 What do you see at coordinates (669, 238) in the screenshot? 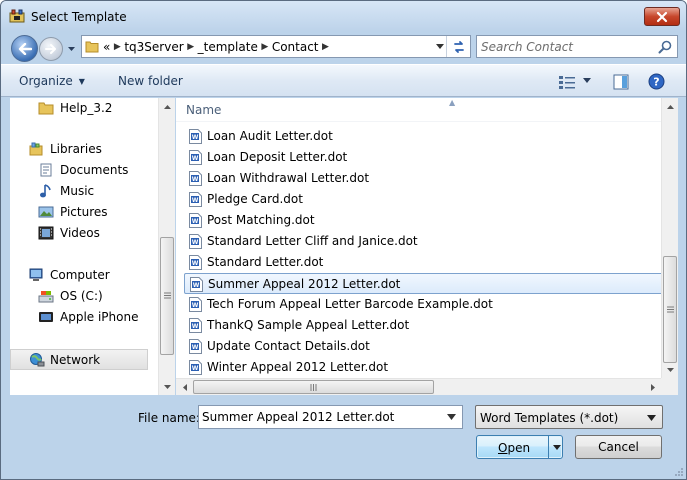
I see `file-list-vertical-scrollbar` at bounding box center [669, 238].